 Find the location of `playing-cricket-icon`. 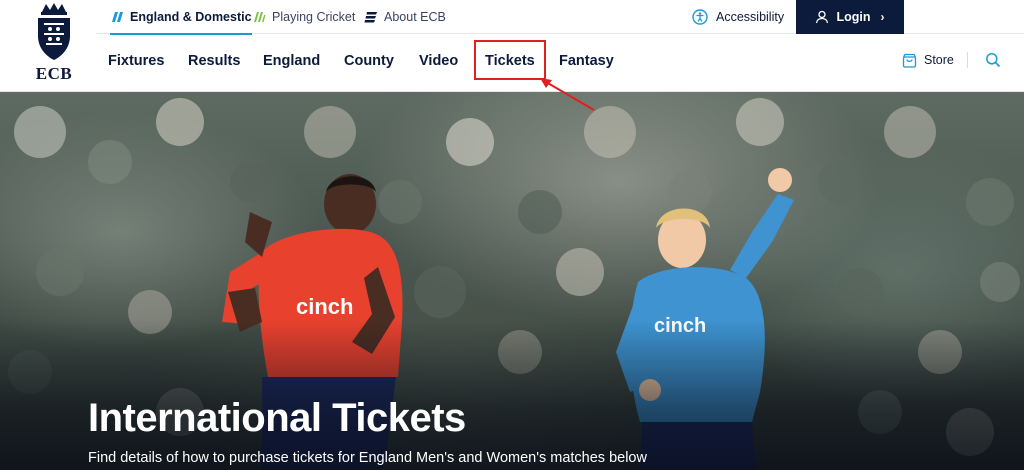

playing-cricket-icon is located at coordinates (259, 17).